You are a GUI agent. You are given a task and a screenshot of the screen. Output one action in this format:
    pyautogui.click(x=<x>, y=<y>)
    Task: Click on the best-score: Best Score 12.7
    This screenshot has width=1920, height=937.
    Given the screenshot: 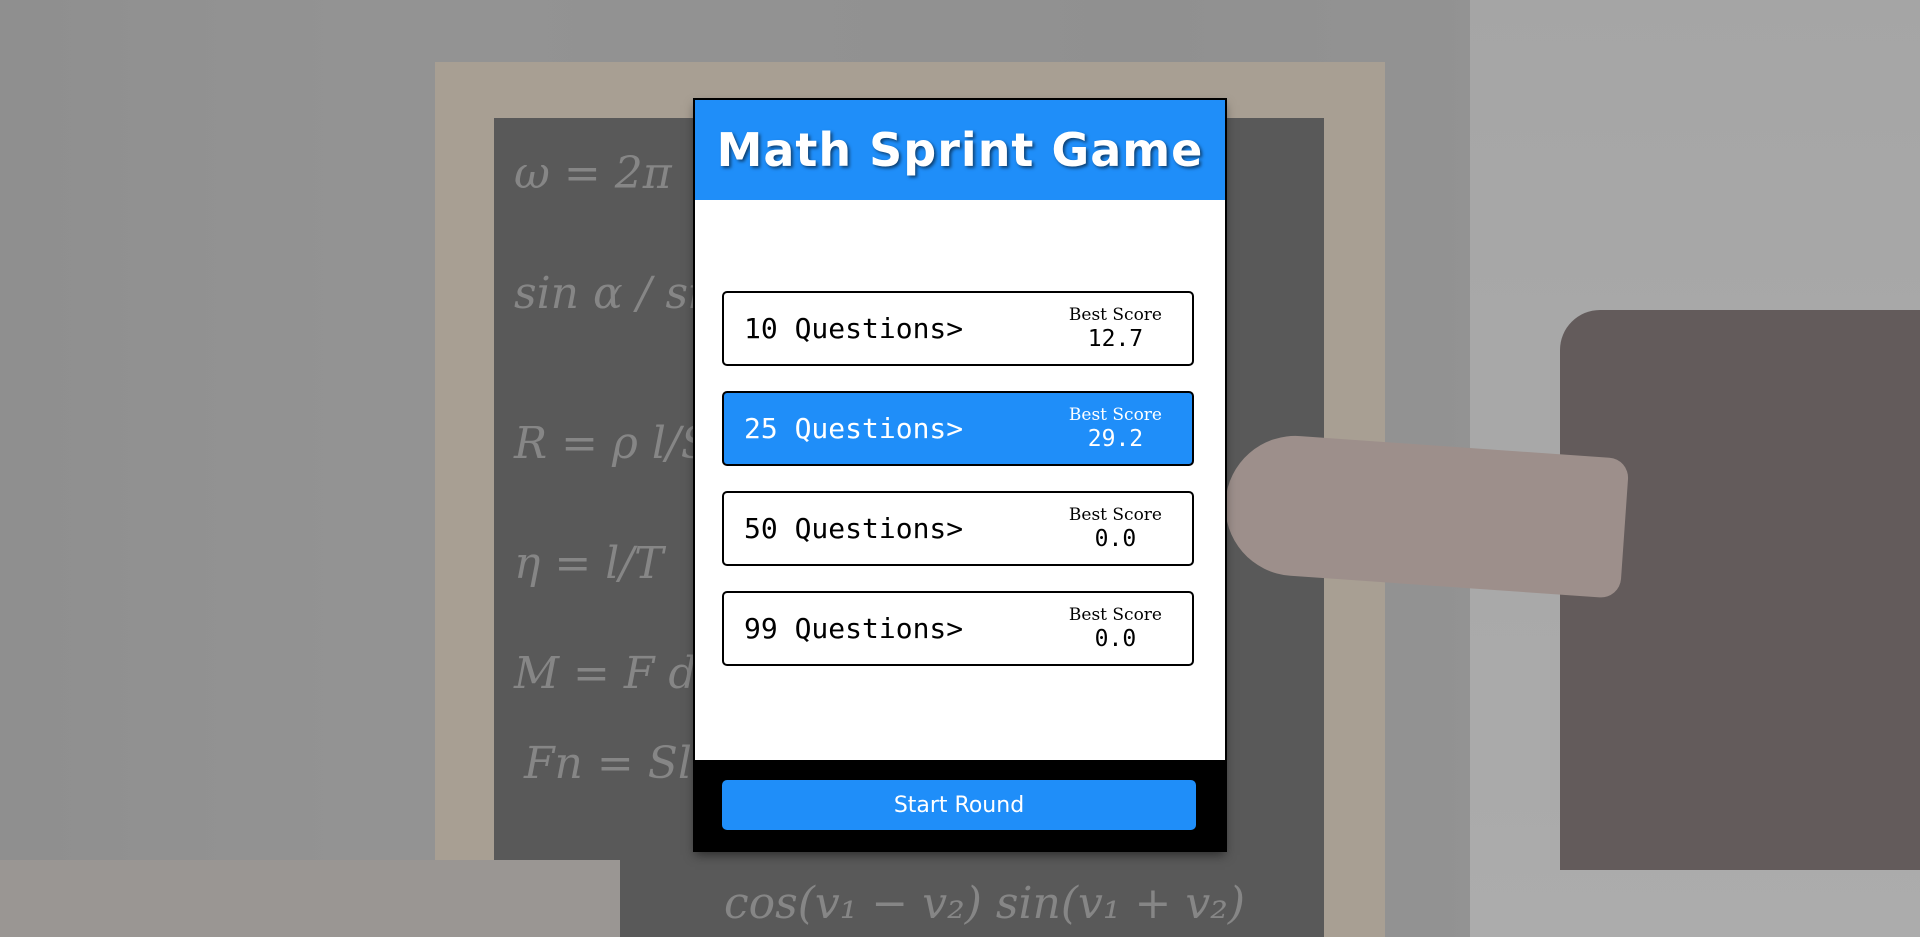 What is the action you would take?
    pyautogui.click(x=1115, y=328)
    